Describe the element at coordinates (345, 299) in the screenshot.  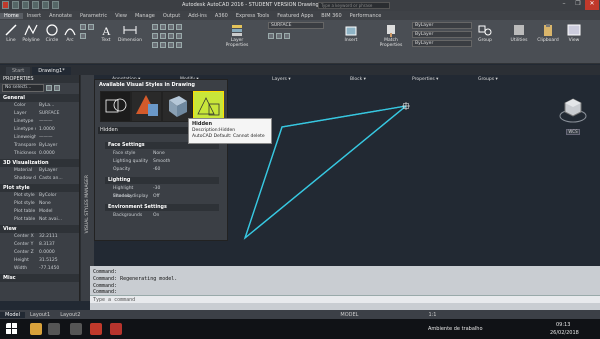
I see `command-input: Type a command` at that location.